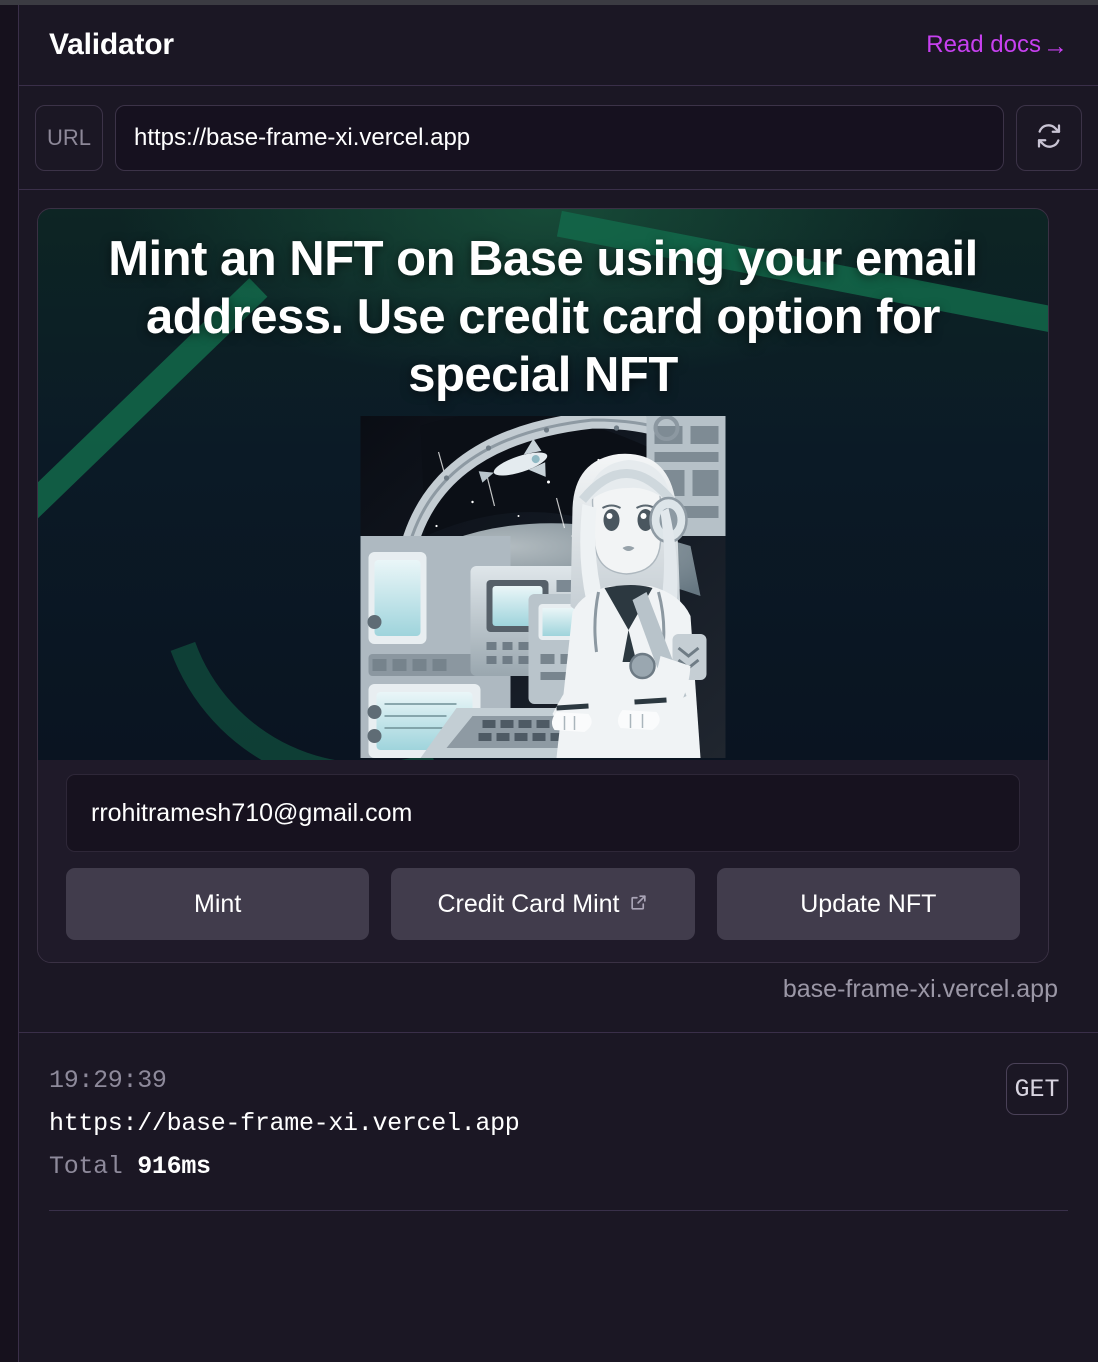  I want to click on app-header: Validator Read docs →, so click(558, 45).